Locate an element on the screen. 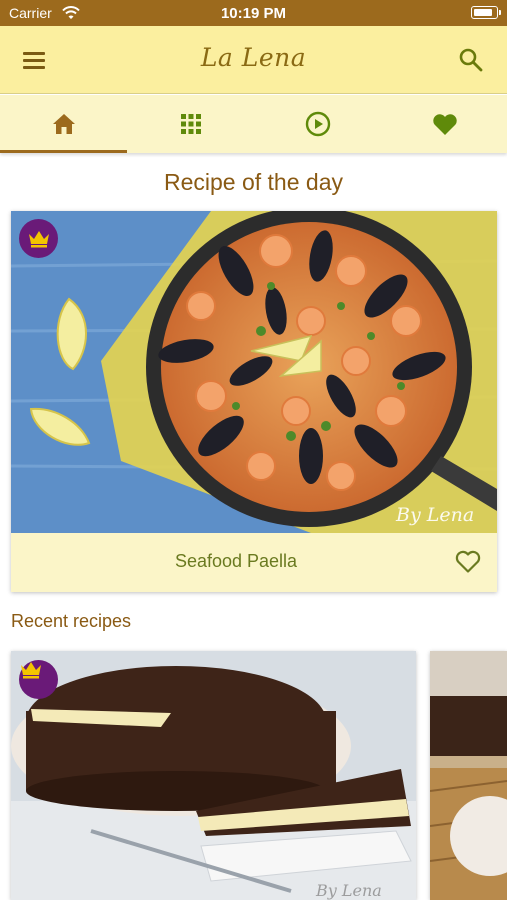  play-circle-icon is located at coordinates (317, 124).